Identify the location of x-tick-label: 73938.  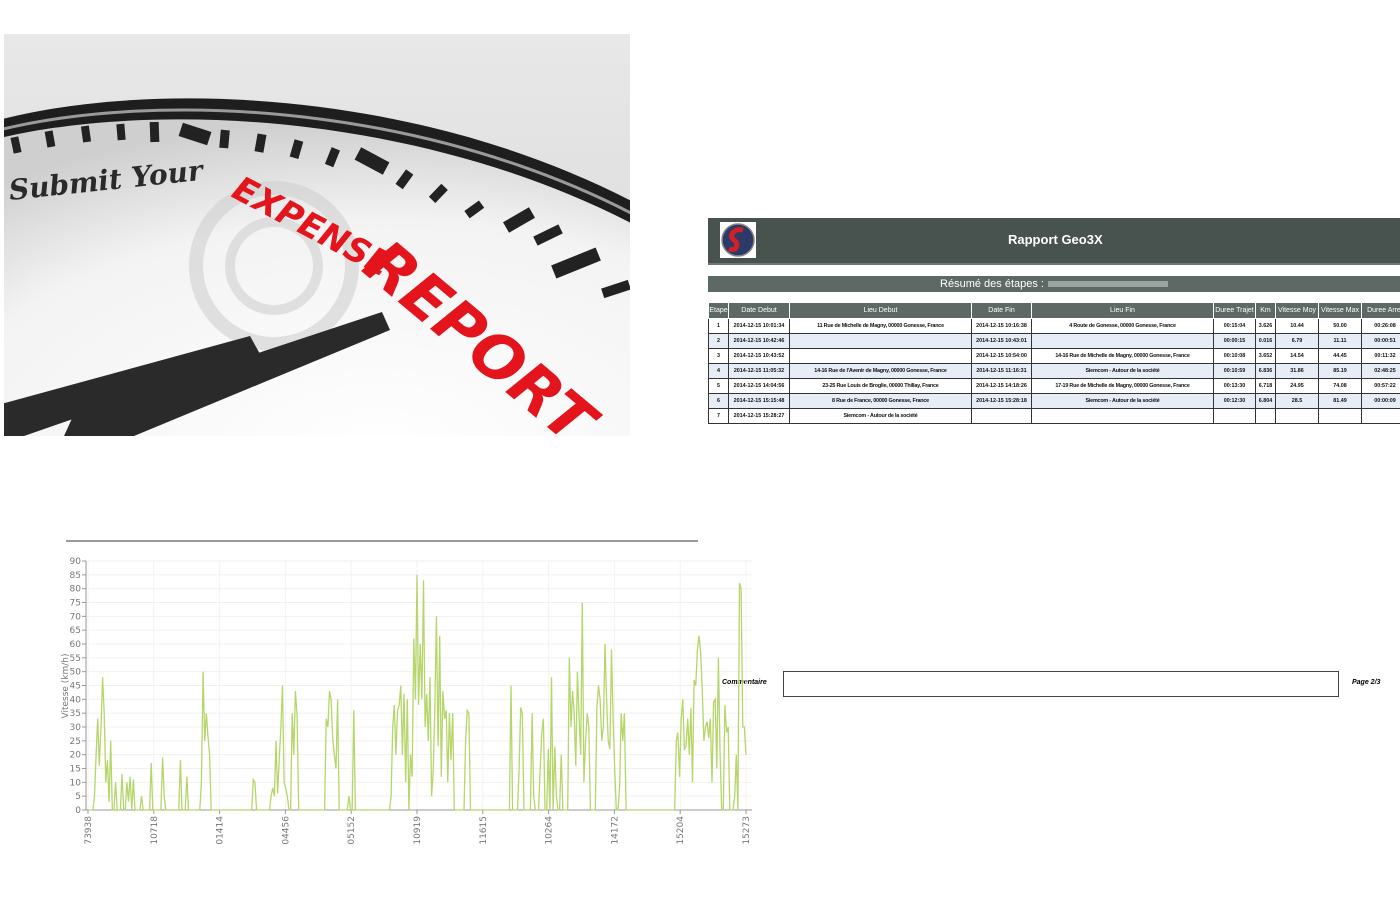
(89, 830).